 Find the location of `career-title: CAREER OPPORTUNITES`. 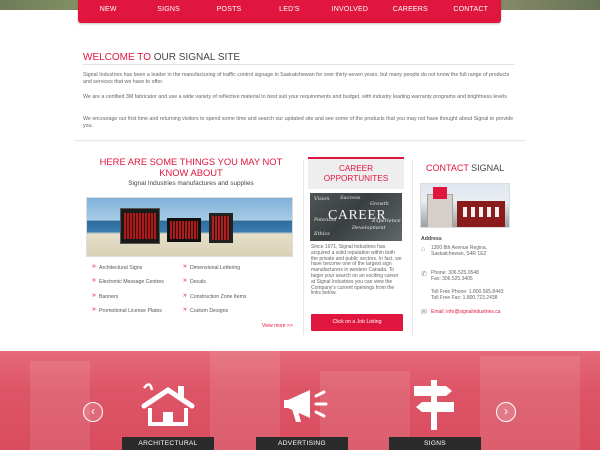

career-title: CAREER OPPORTUNITES is located at coordinates (356, 173).